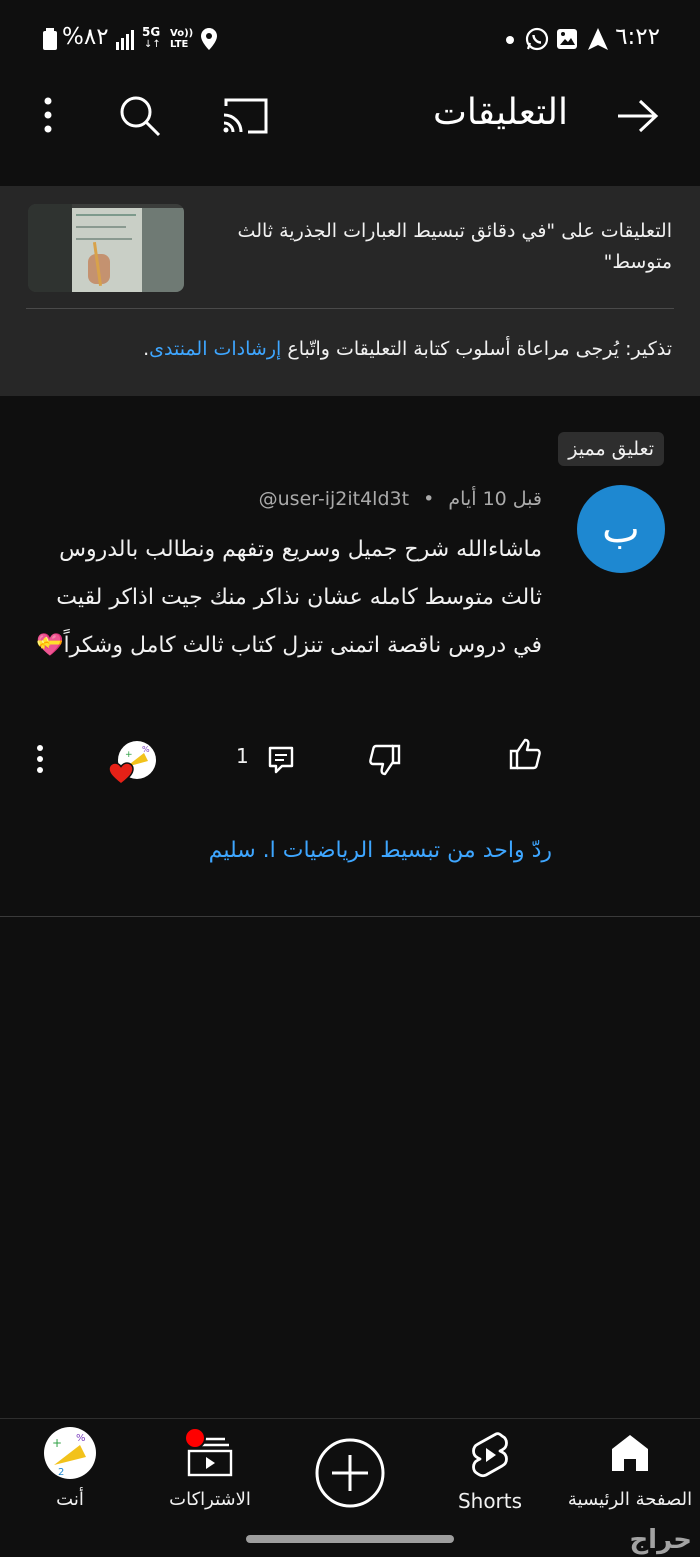  What do you see at coordinates (121, 773) in the screenshot?
I see `creator-heart-icon` at bounding box center [121, 773].